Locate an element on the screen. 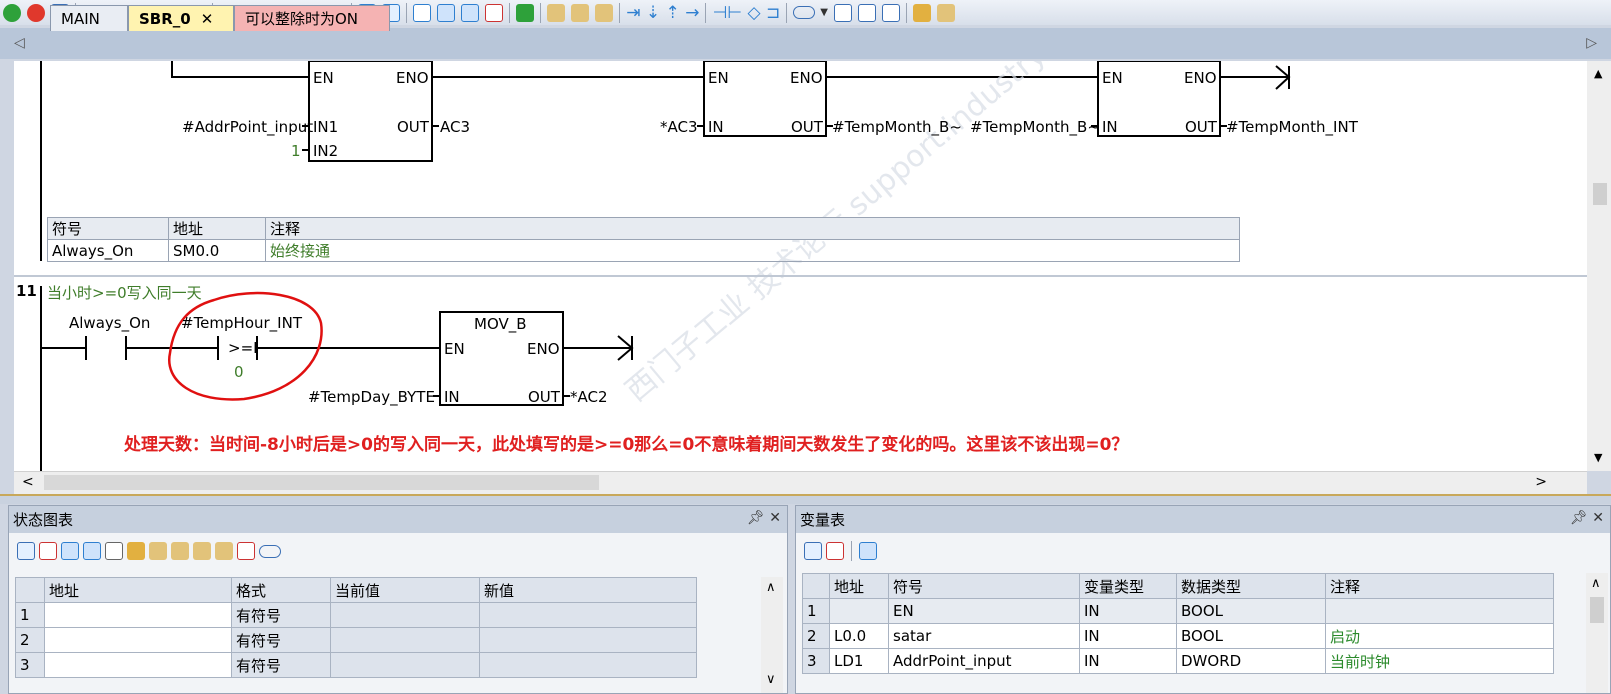 This screenshot has width=1611, height=694. status-toolbar is located at coordinates (398, 551).